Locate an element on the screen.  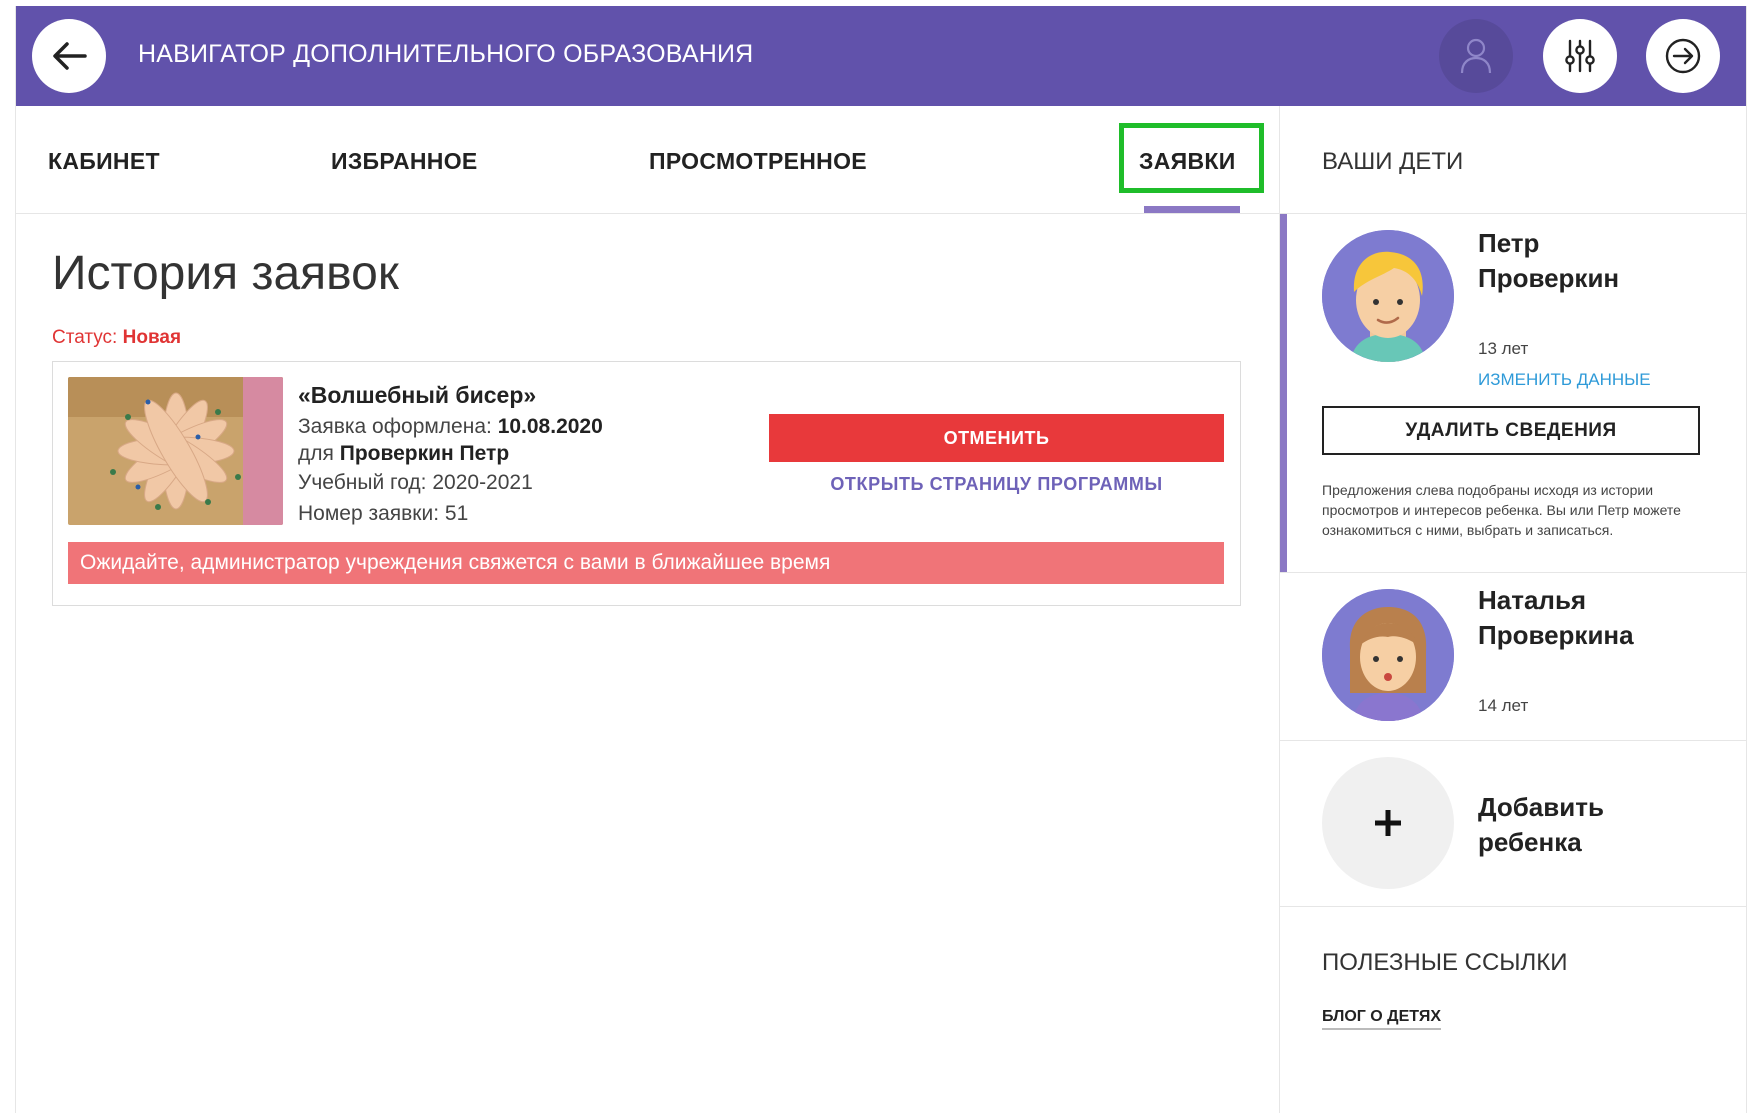
child-name-natalya: Наталья Проверкина is located at coordinates (1556, 618).